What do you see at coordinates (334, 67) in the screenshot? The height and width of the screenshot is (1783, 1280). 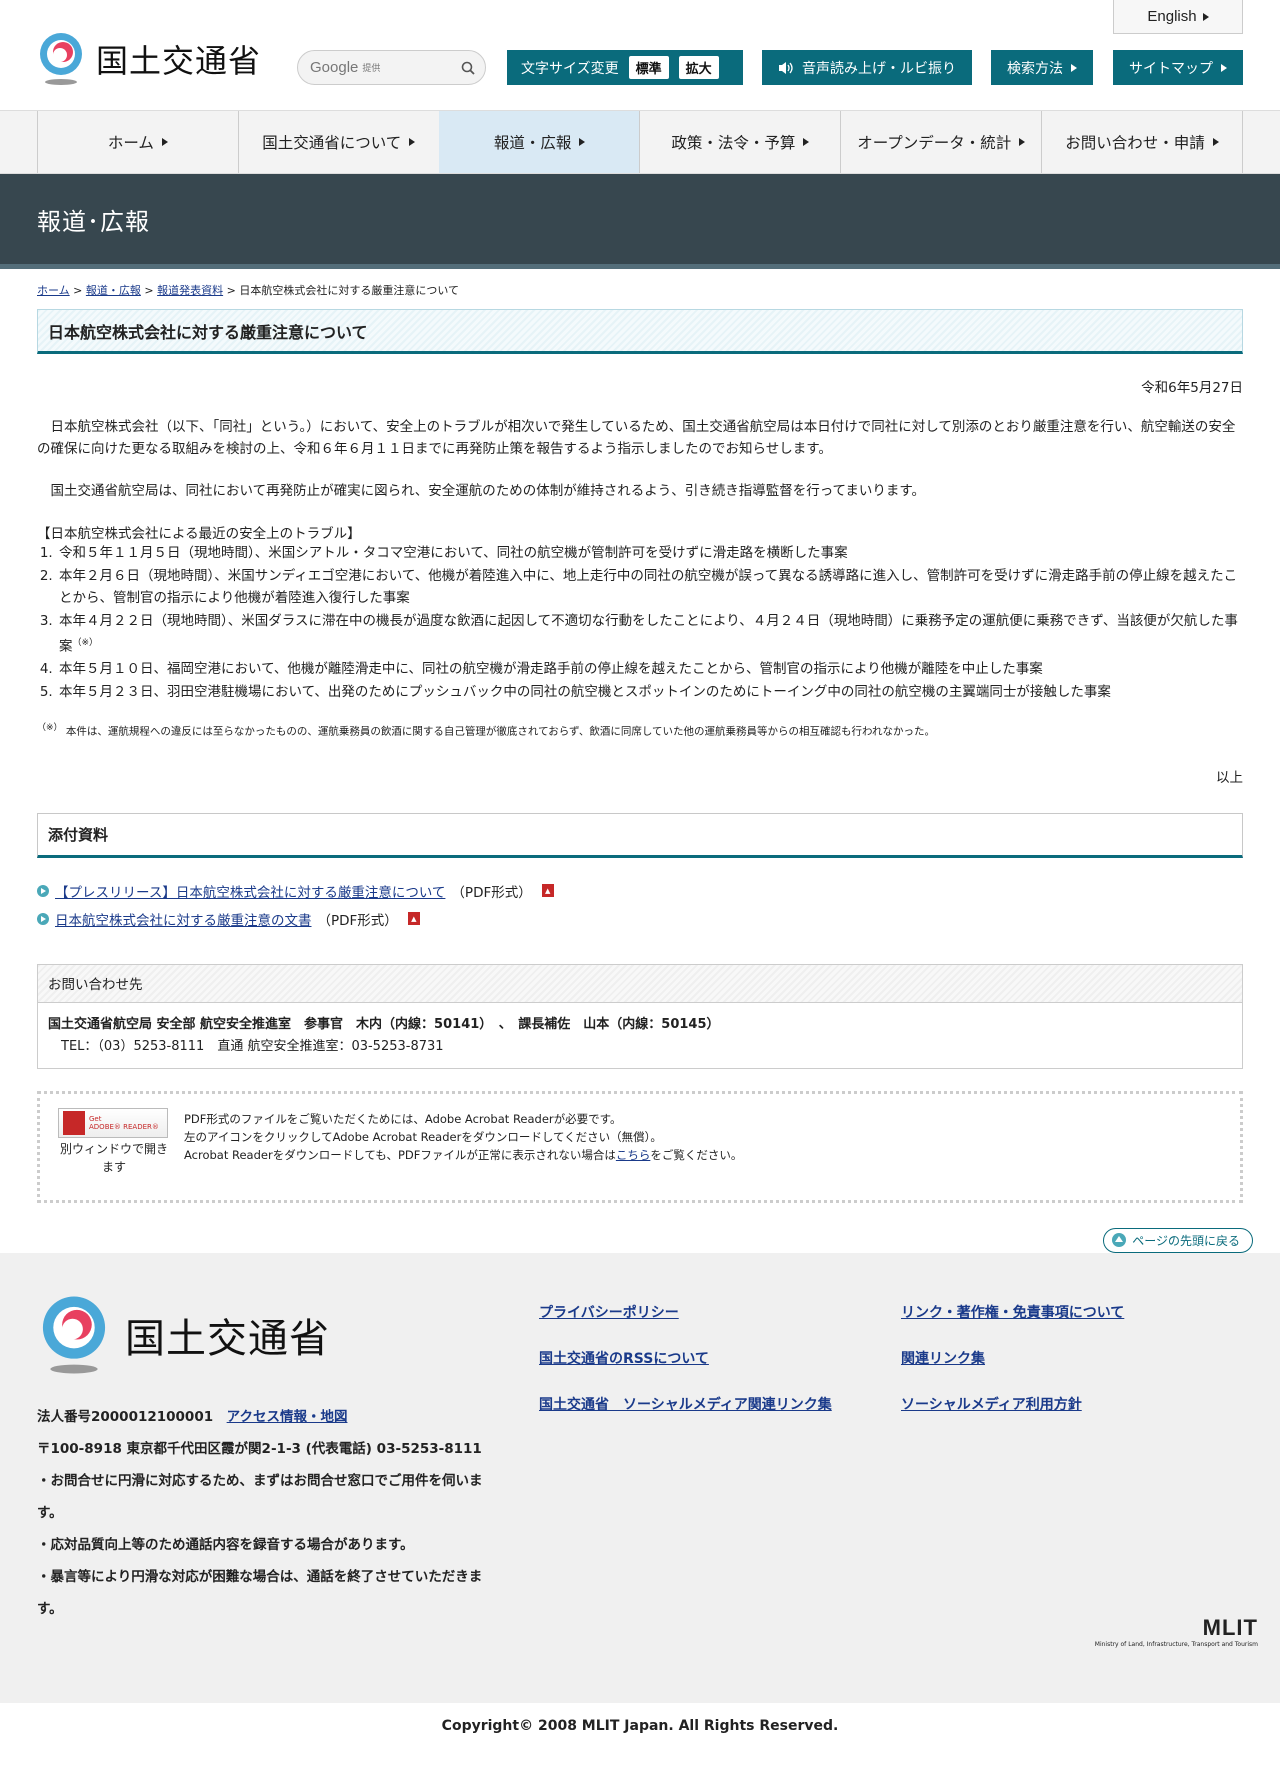 I see `search-google-label: Google` at bounding box center [334, 67].